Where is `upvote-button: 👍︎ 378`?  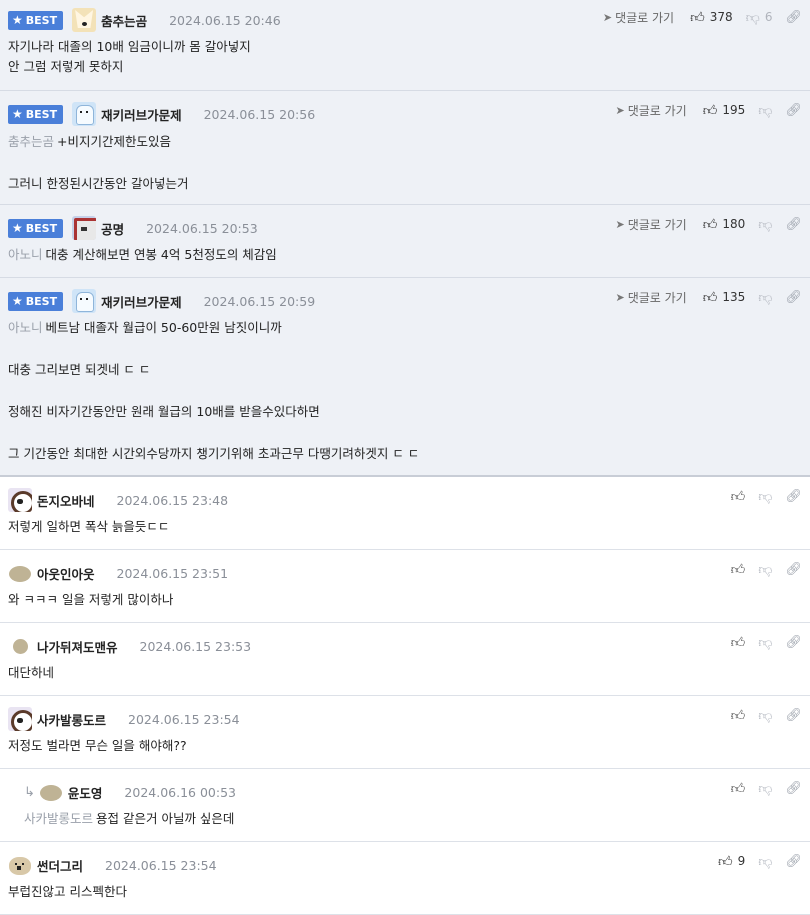
upvote-button: 👍︎ 378 is located at coordinates (711, 17).